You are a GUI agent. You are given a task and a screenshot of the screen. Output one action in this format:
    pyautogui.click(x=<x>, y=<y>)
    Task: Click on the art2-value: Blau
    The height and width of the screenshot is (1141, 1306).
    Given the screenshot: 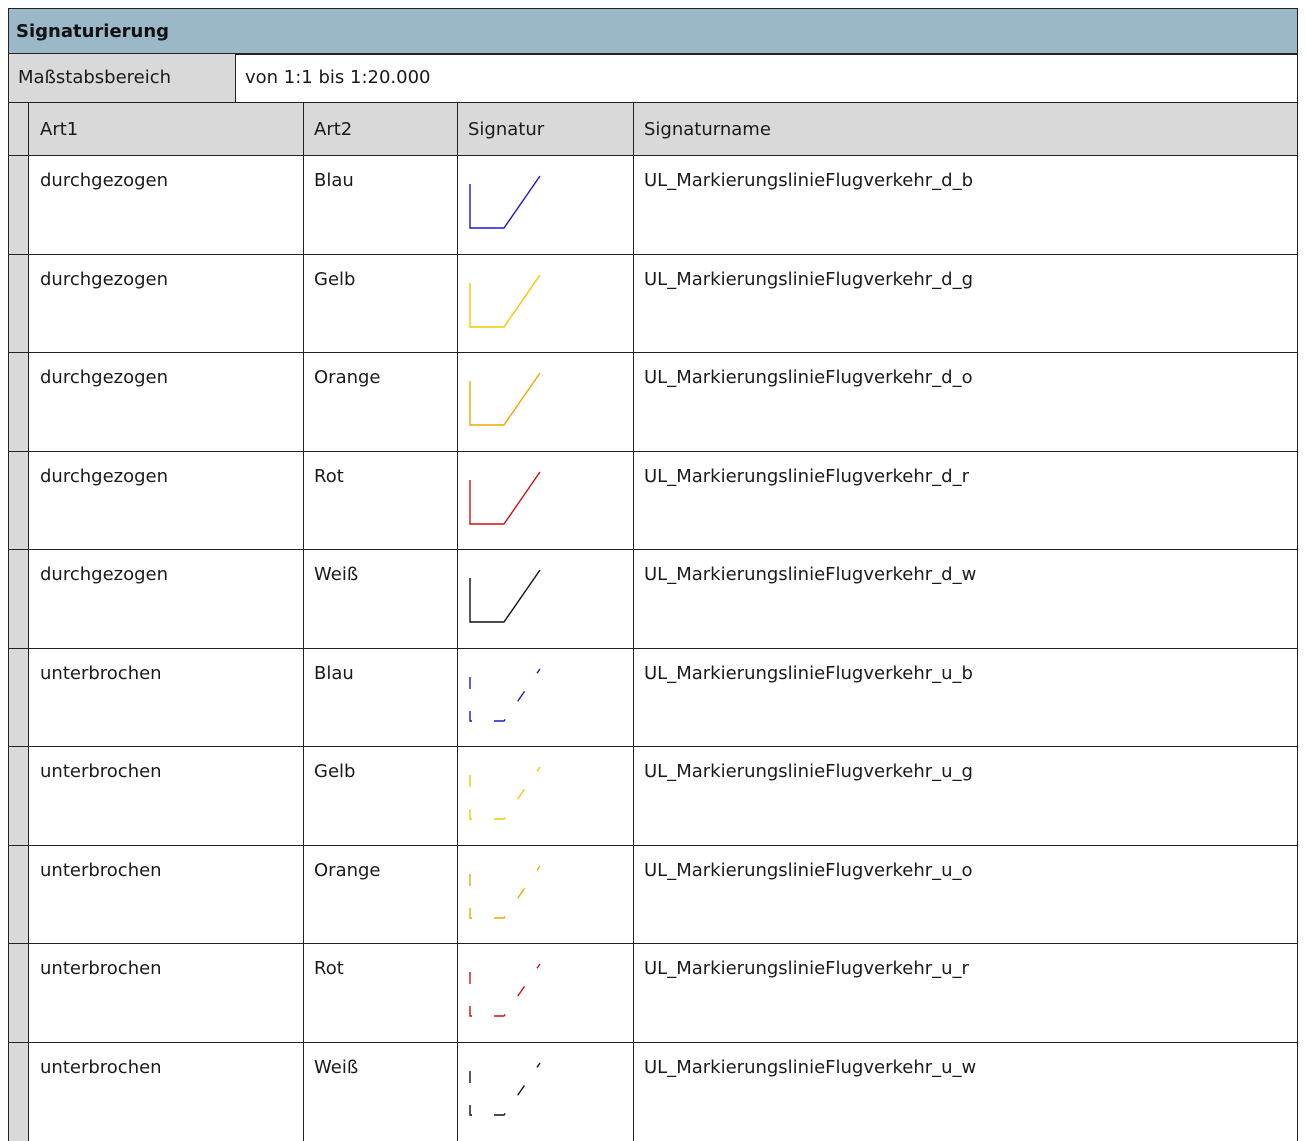 What is the action you would take?
    pyautogui.click(x=334, y=180)
    